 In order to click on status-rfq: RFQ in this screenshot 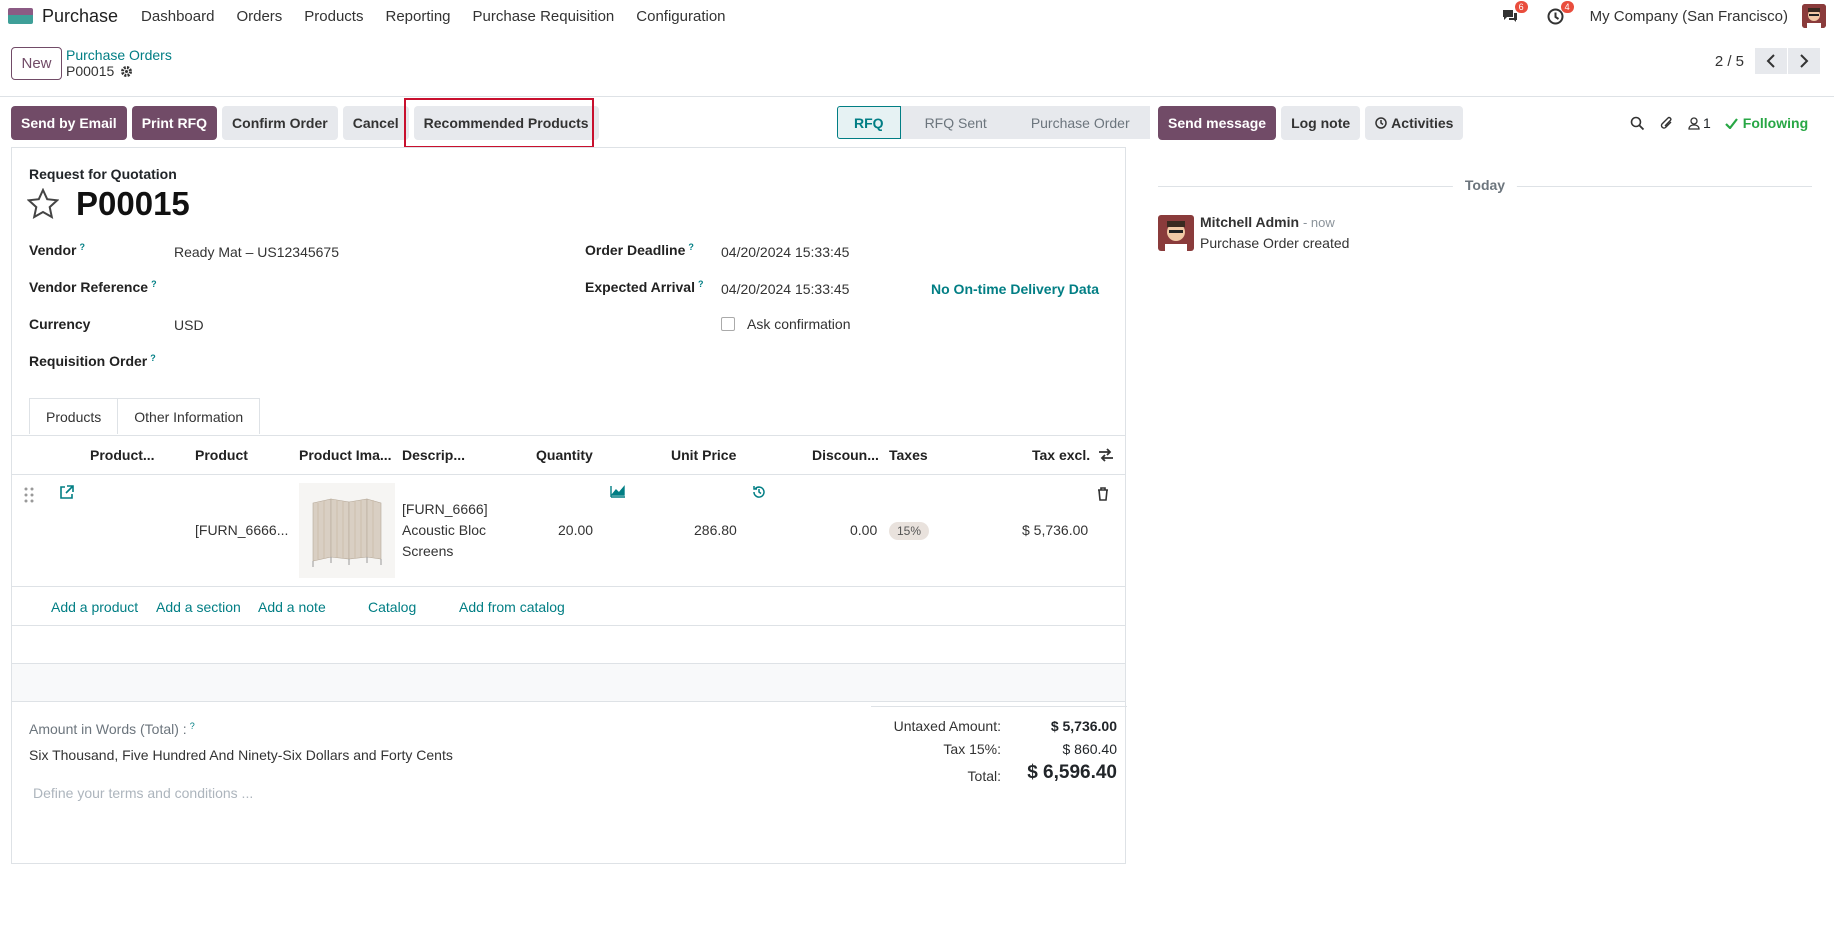, I will do `click(869, 122)`.